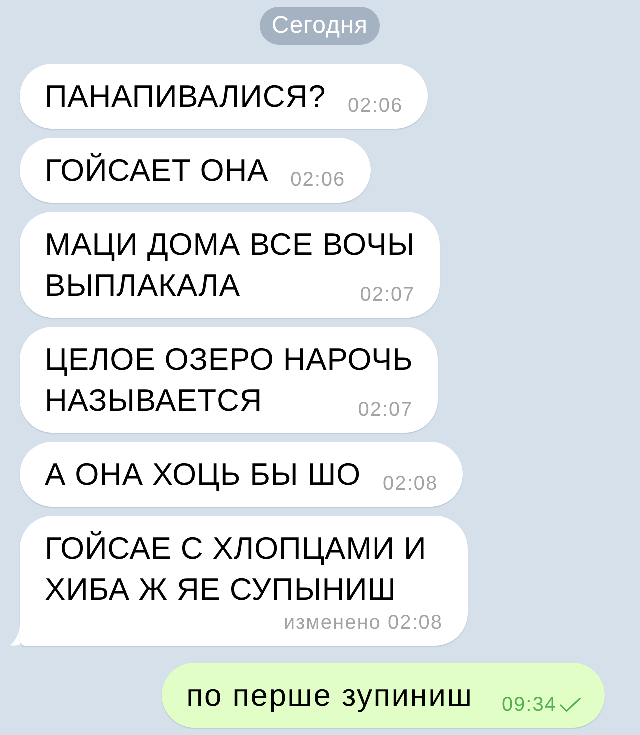  I want to click on message-time: 02:08, so click(410, 484).